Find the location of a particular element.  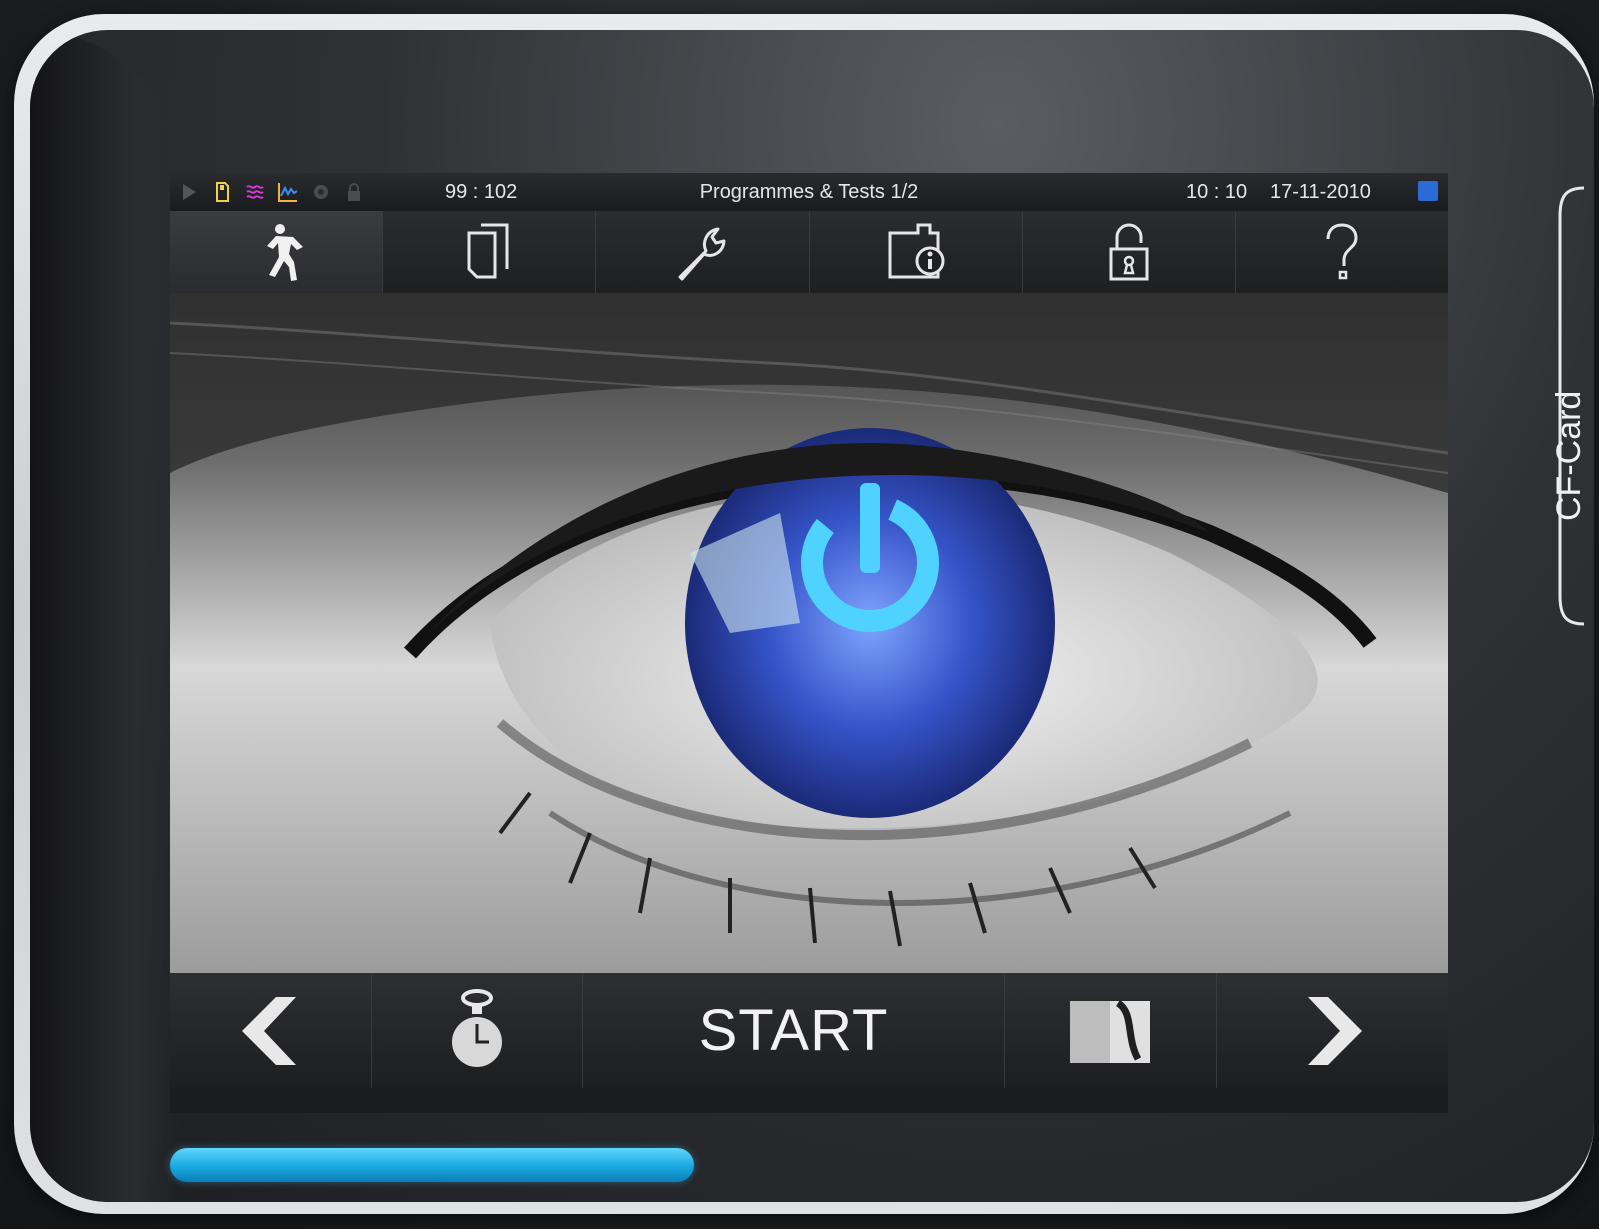

start-label: START is located at coordinates (793, 1030).